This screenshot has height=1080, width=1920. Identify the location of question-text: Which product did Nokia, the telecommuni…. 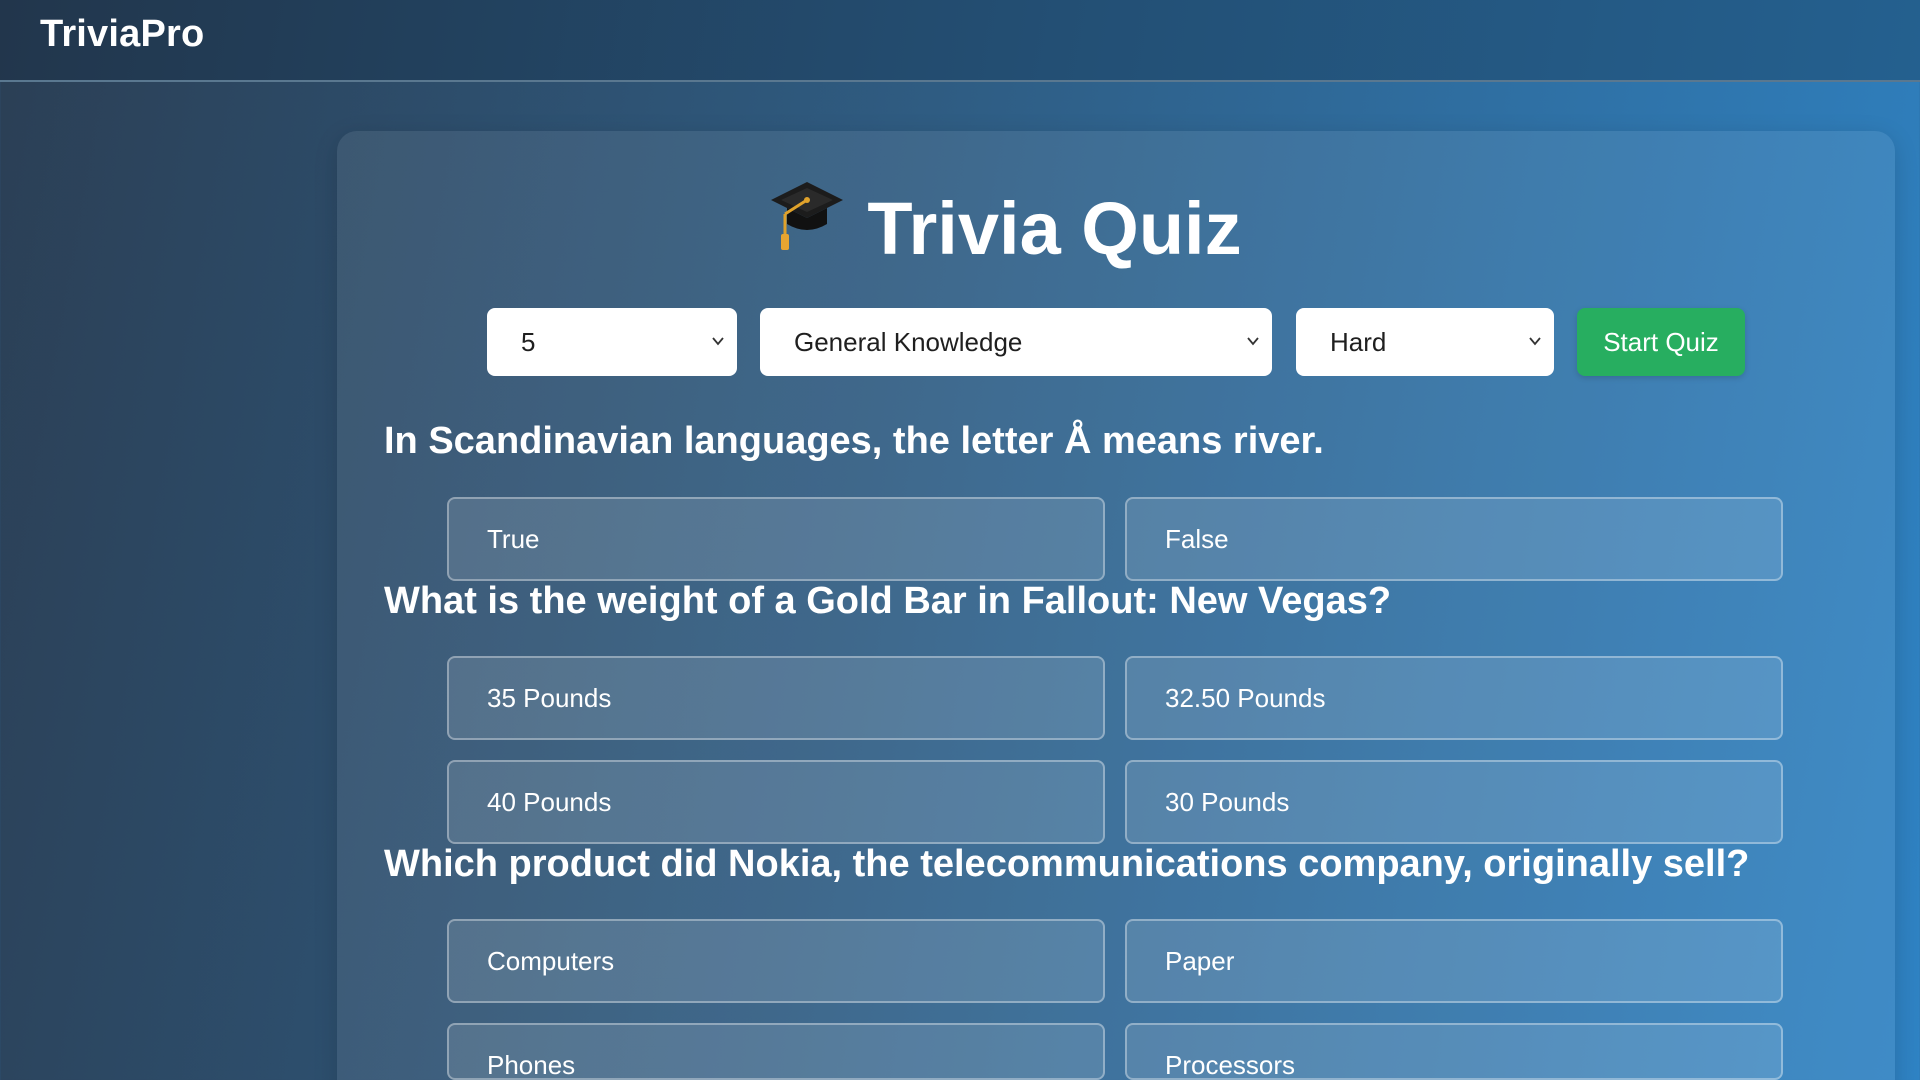
(1067, 864).